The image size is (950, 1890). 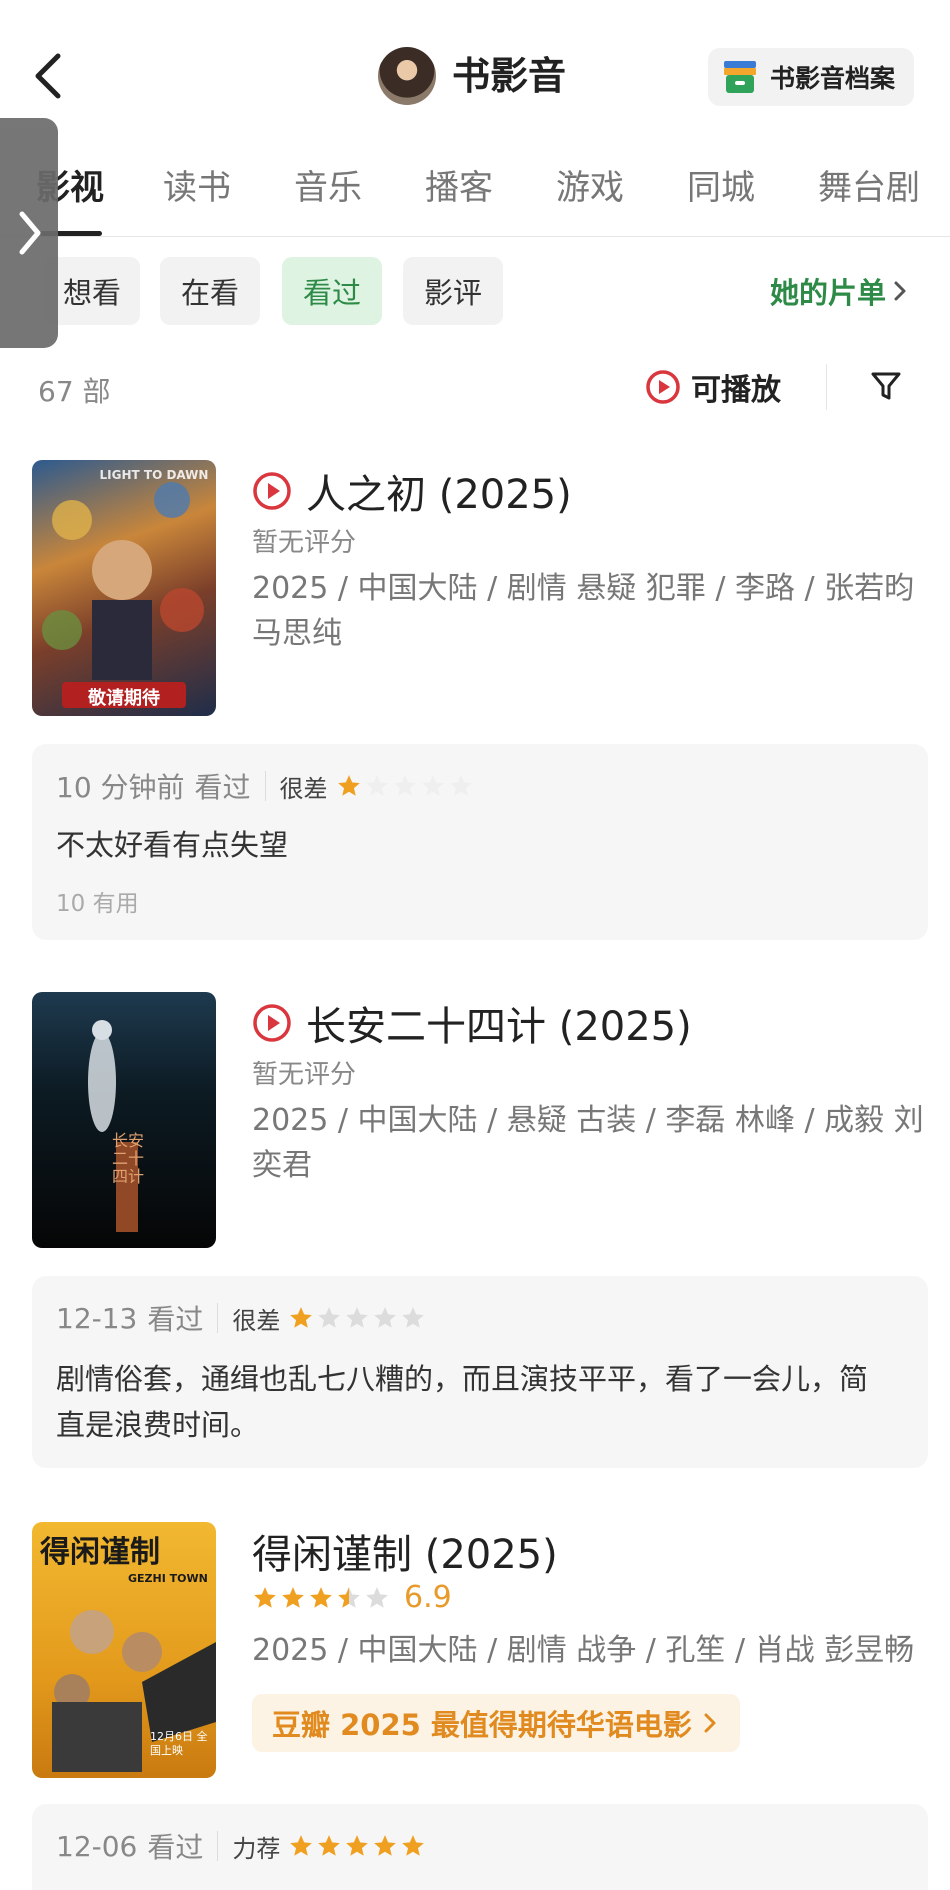 I want to click on category-tabs: 影视 读书 音乐 播客 游戏 同城 舞台剧, so click(x=475, y=196).